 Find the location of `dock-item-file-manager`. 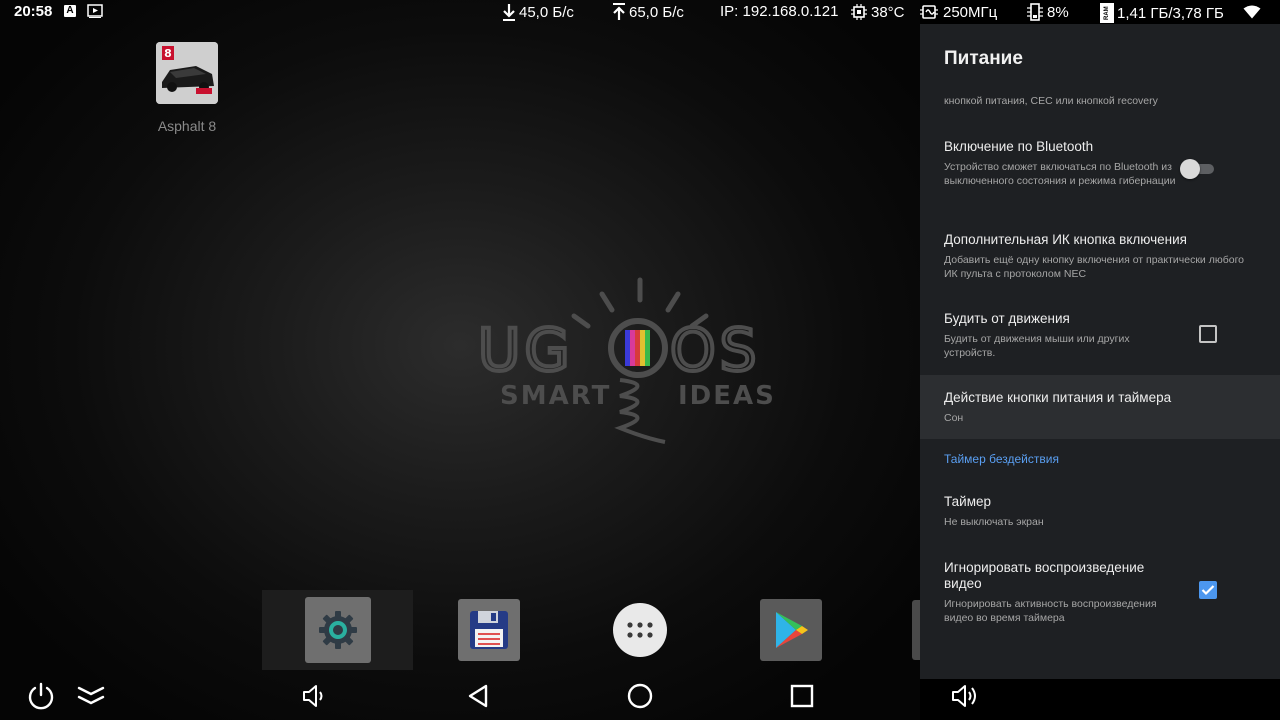

dock-item-file-manager is located at coordinates (488, 630).